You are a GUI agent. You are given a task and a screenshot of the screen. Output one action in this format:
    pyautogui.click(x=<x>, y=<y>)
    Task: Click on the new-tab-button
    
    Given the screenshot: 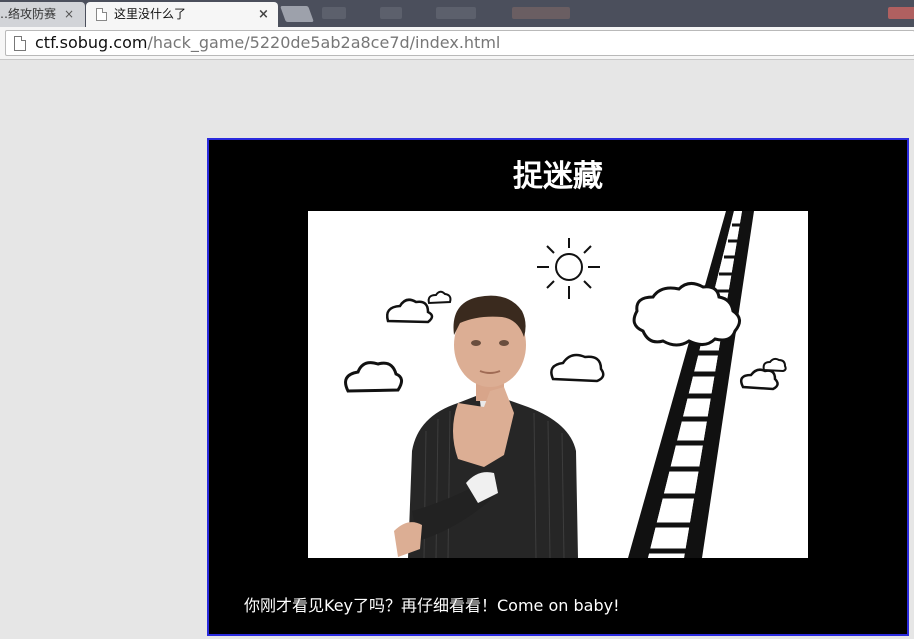 What is the action you would take?
    pyautogui.click(x=297, y=14)
    